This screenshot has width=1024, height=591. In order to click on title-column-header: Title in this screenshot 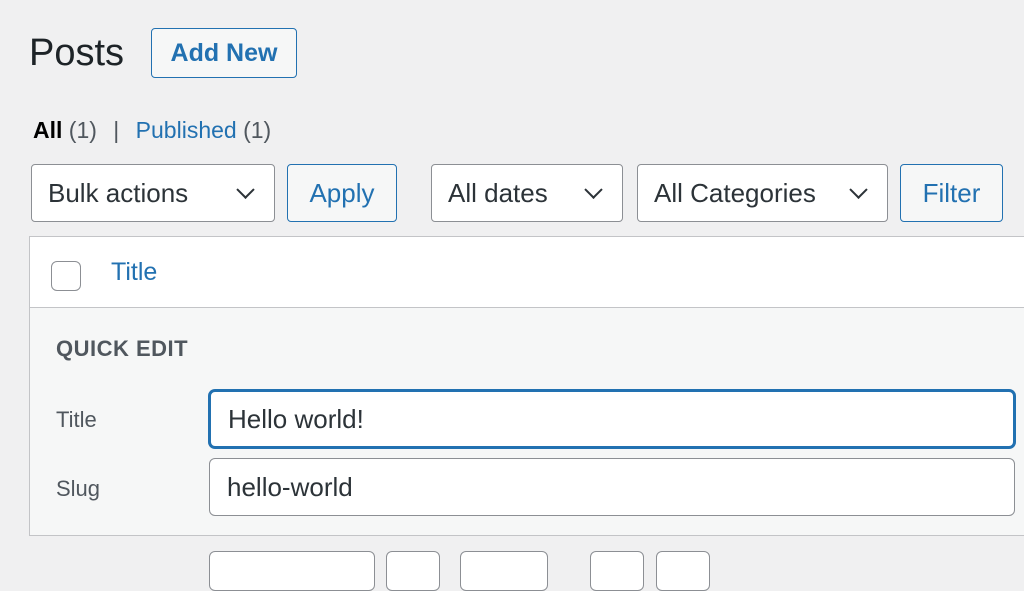, I will do `click(134, 272)`.